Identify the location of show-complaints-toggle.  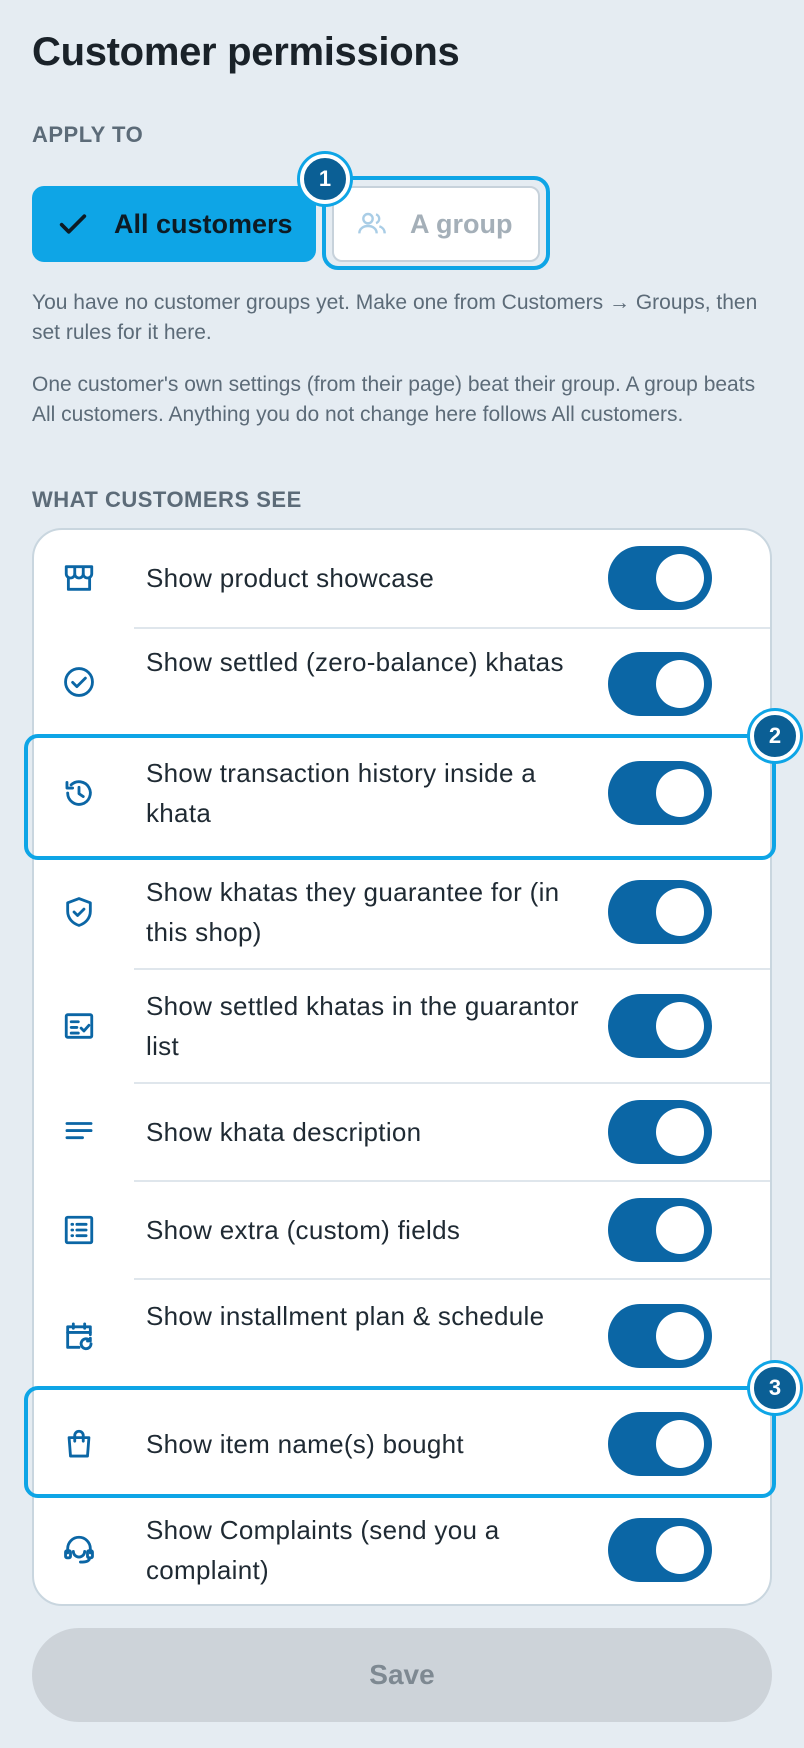
(660, 1550).